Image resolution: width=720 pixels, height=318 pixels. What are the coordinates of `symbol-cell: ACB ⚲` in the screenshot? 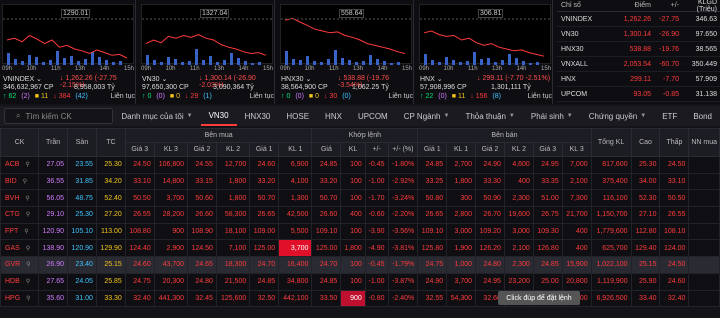 It's located at (20, 165).